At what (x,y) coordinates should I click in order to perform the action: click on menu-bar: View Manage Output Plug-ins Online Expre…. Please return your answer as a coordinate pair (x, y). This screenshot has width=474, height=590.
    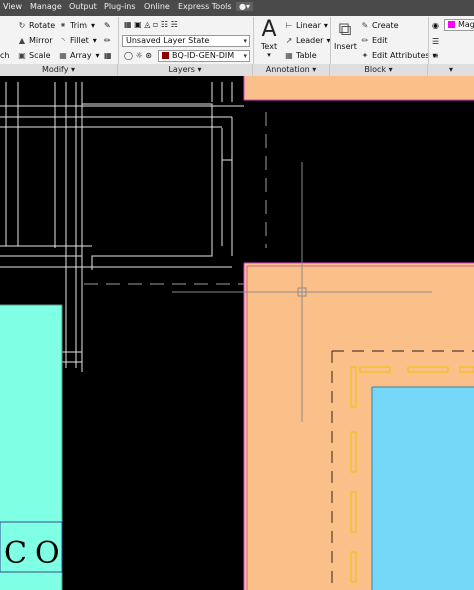
    Looking at the image, I should click on (237, 8).